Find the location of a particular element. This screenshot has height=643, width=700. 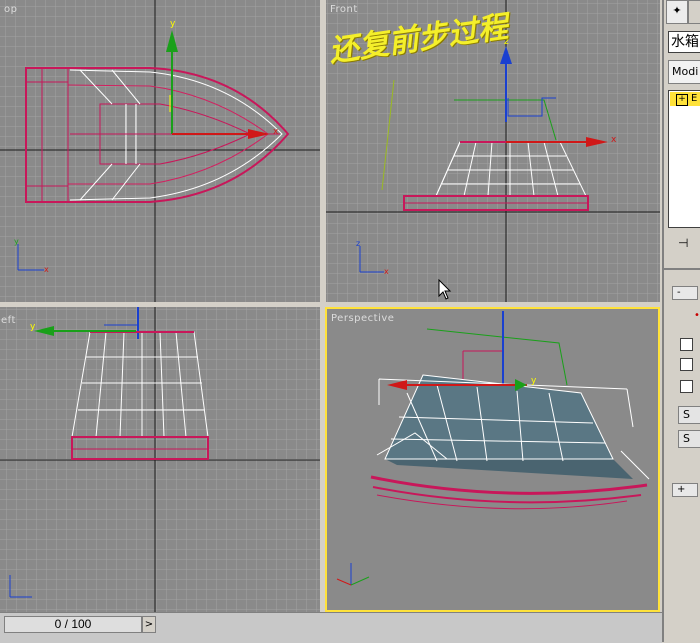

rollout-expand-button: + is located at coordinates (685, 490).